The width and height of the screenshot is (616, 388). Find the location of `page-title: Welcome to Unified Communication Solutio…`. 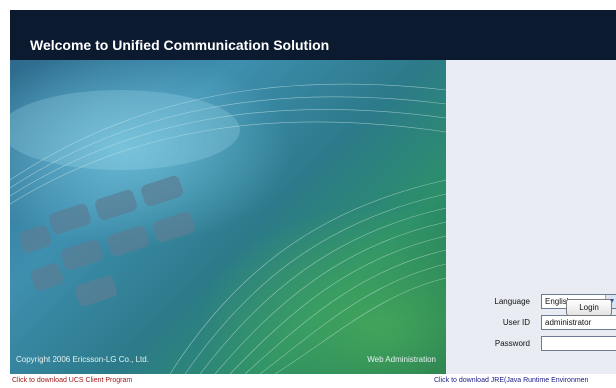

page-title: Welcome to Unified Communication Solutio… is located at coordinates (180, 45).